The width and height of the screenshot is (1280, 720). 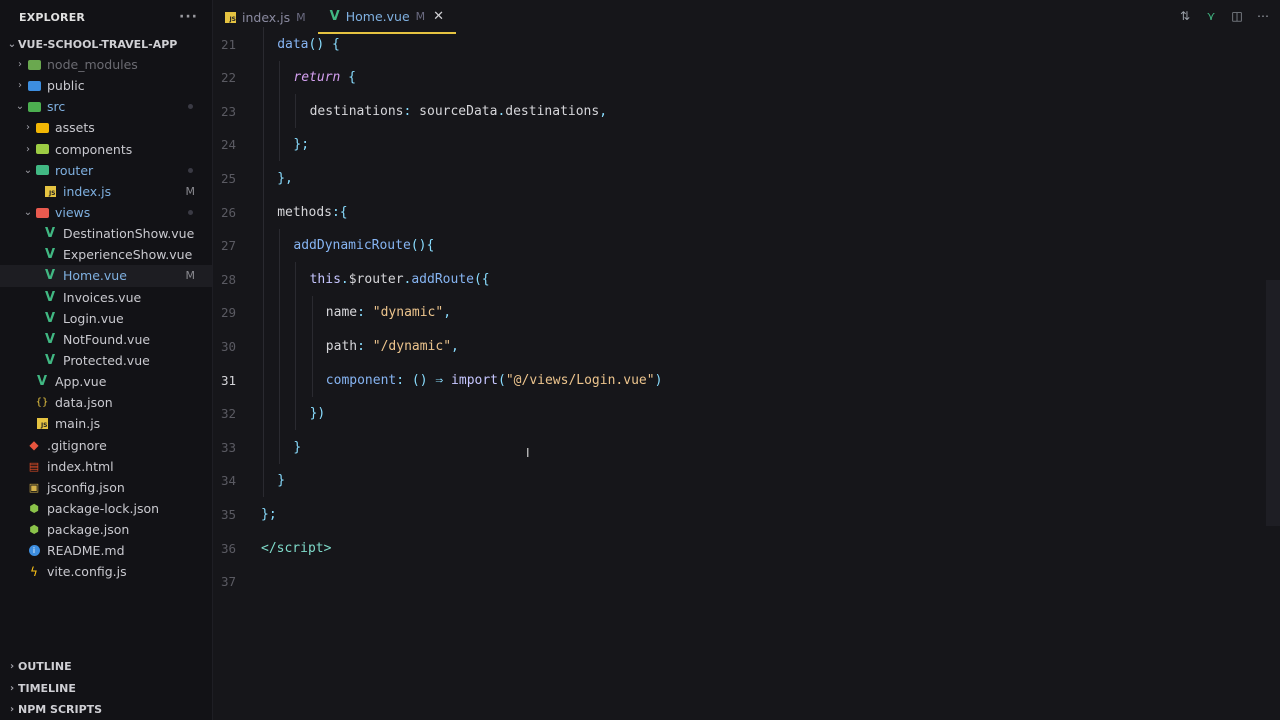 What do you see at coordinates (739, 279) in the screenshot?
I see `code-line: 28 this.$router.addRoute({` at bounding box center [739, 279].